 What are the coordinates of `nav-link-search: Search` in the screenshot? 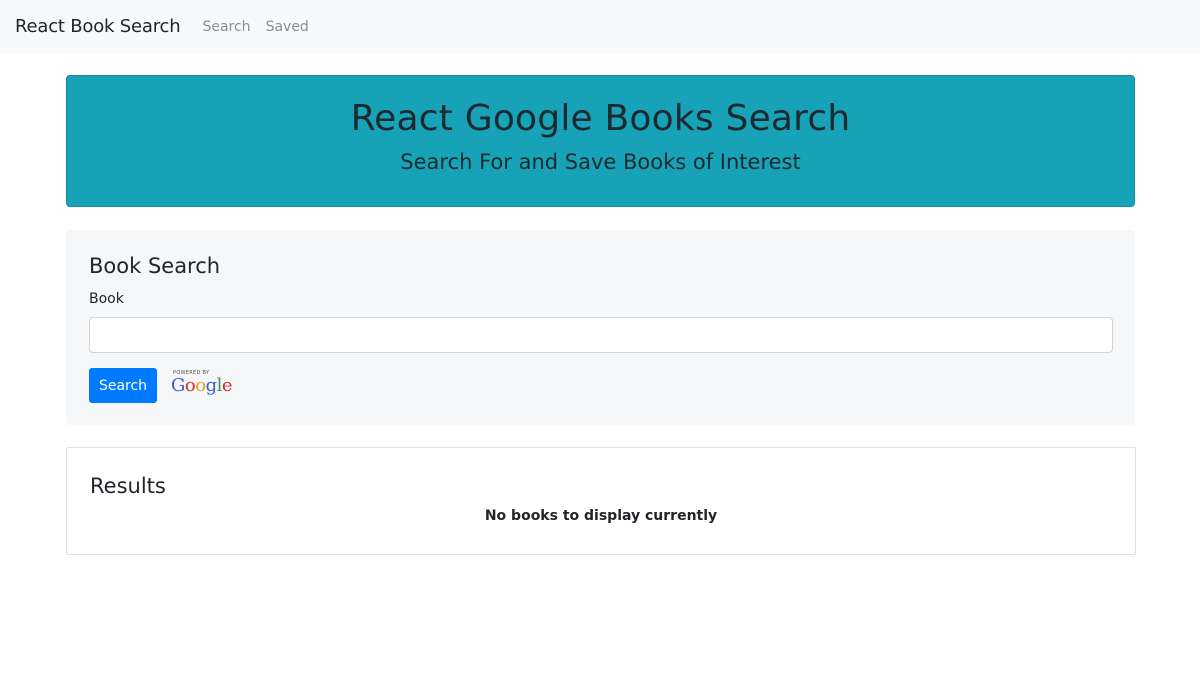 It's located at (226, 27).